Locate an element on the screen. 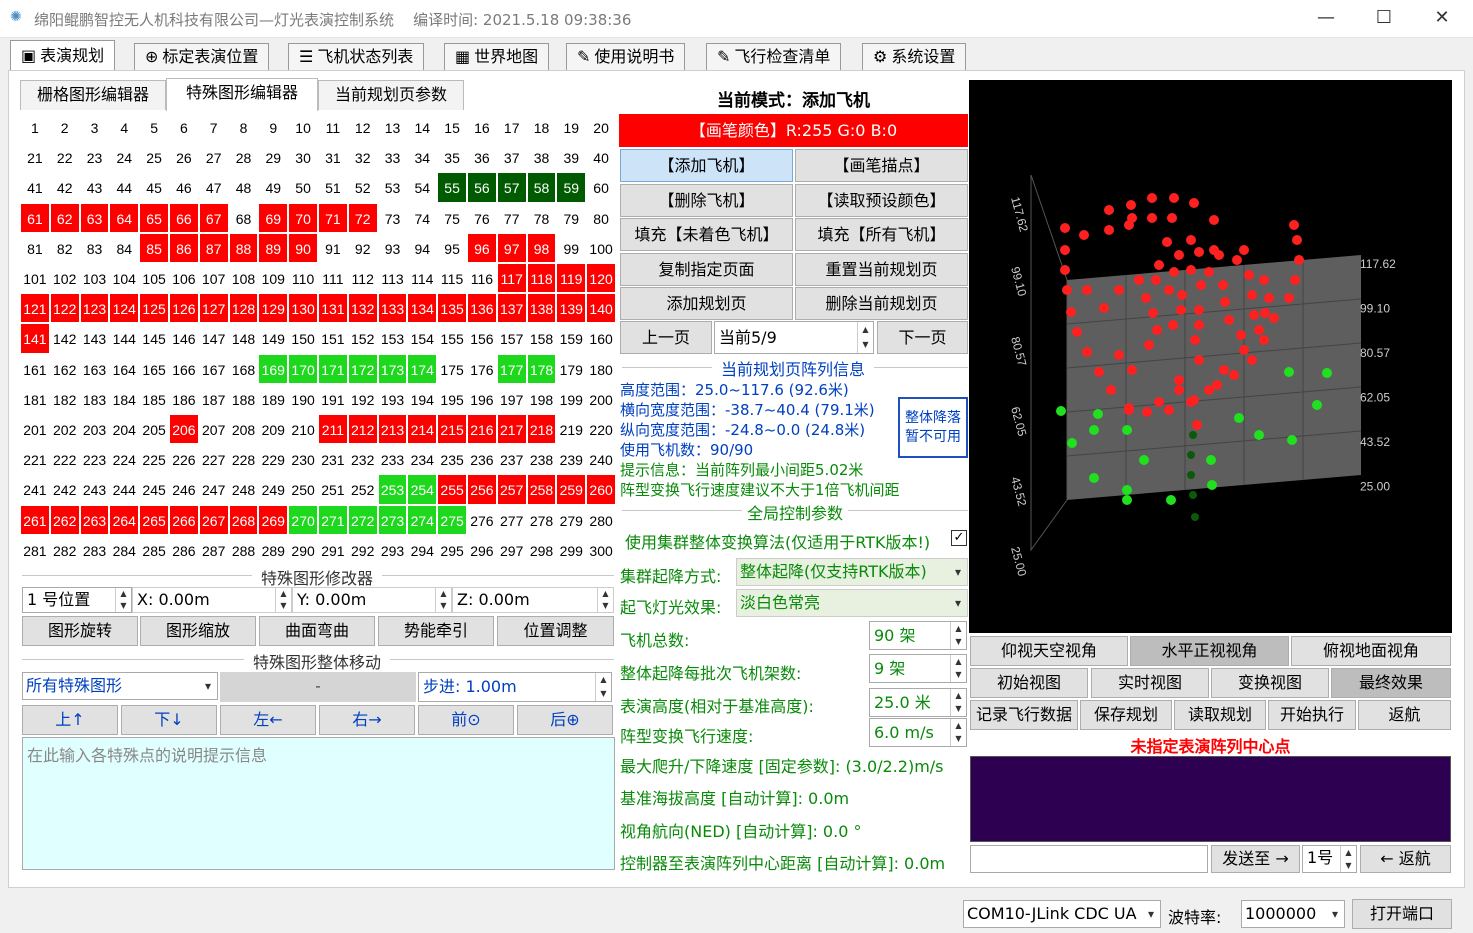 The image size is (1473, 933). grid-cell: 255 is located at coordinates (452, 489).